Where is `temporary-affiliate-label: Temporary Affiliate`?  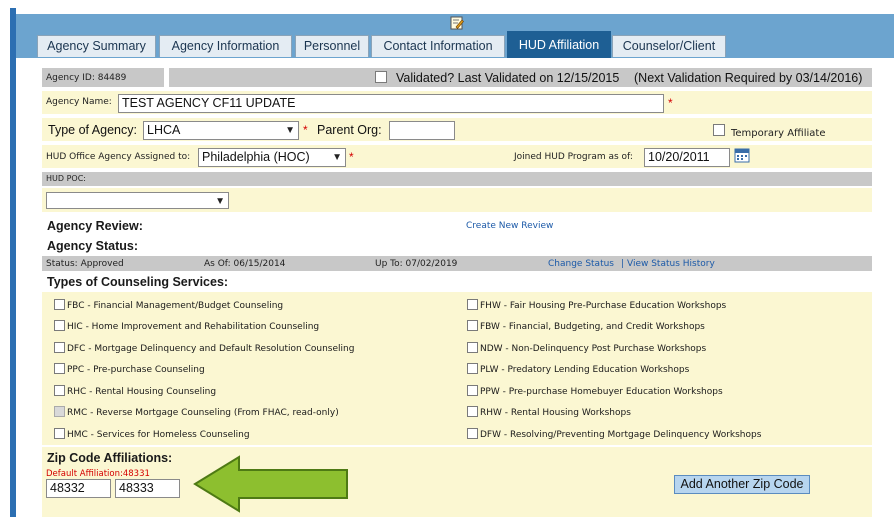 temporary-affiliate-label: Temporary Affiliate is located at coordinates (778, 133).